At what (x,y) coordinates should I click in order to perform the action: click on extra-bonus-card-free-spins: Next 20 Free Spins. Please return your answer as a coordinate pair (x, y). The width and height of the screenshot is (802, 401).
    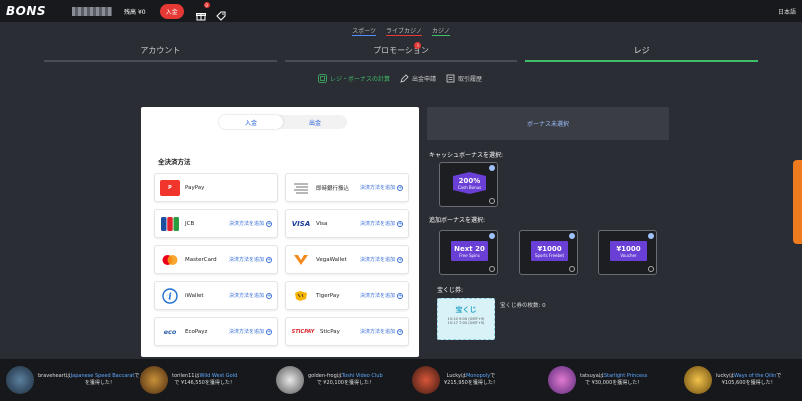
    Looking at the image, I should click on (468, 252).